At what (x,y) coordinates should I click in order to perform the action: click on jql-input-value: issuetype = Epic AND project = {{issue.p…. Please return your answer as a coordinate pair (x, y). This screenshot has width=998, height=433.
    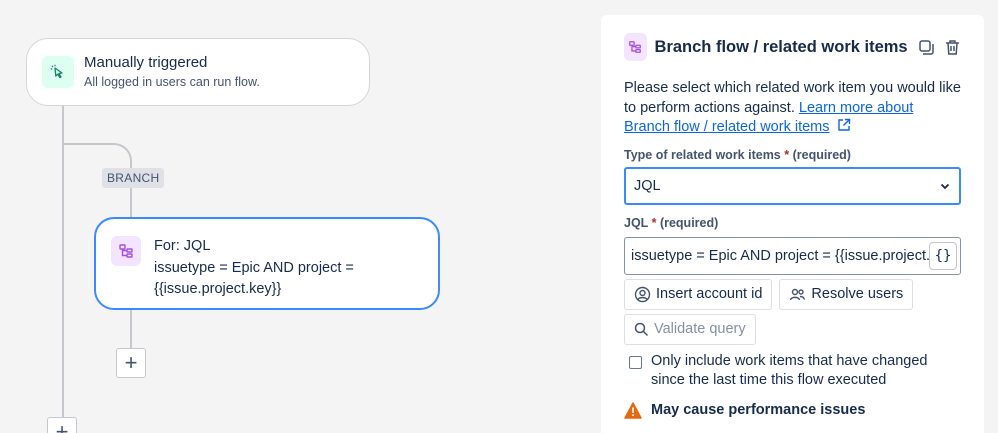
    Looking at the image, I should click on (780, 255).